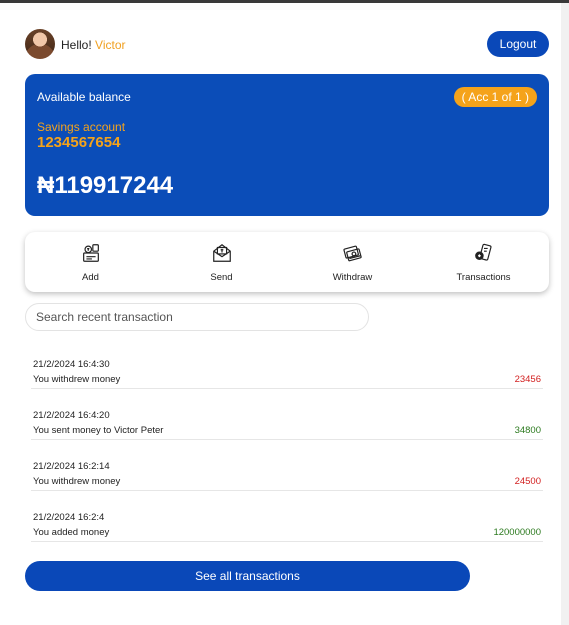 The image size is (569, 625). Describe the element at coordinates (527, 481) in the screenshot. I see `transaction-amount: 24500` at that location.